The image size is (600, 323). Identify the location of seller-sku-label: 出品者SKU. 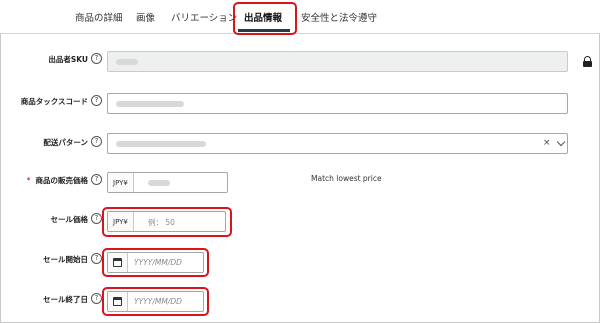
(68, 59).